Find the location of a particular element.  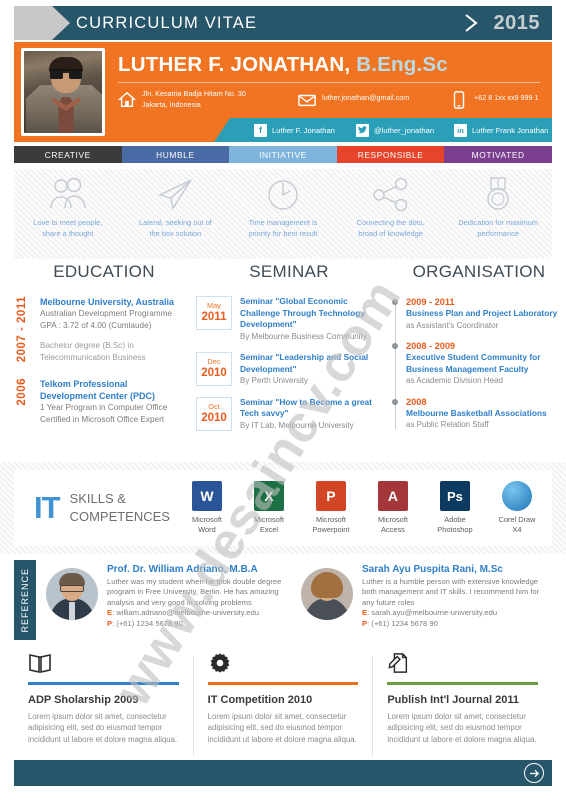

education-years: 2007 - 2011 is located at coordinates (22, 329).